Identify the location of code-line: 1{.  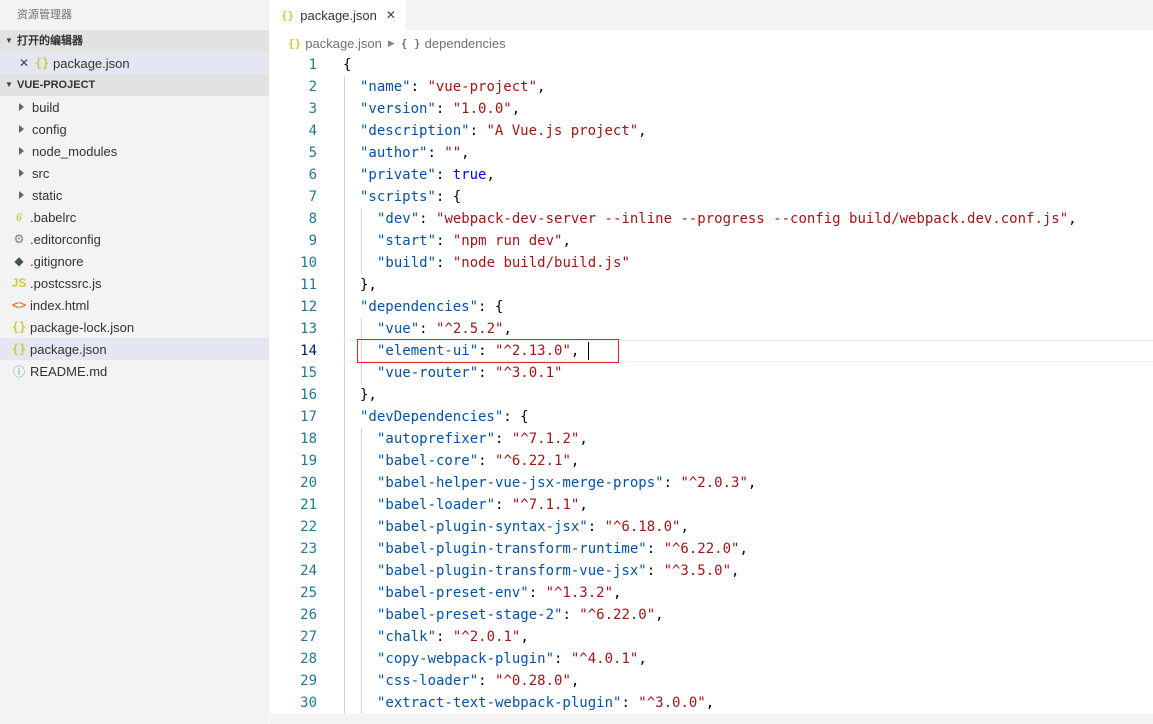
(711, 65).